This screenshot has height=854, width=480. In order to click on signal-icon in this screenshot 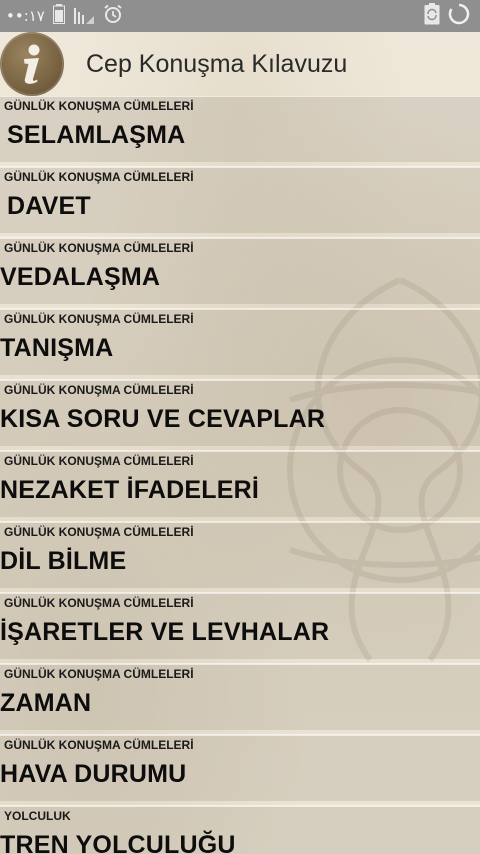, I will do `click(84, 16)`.